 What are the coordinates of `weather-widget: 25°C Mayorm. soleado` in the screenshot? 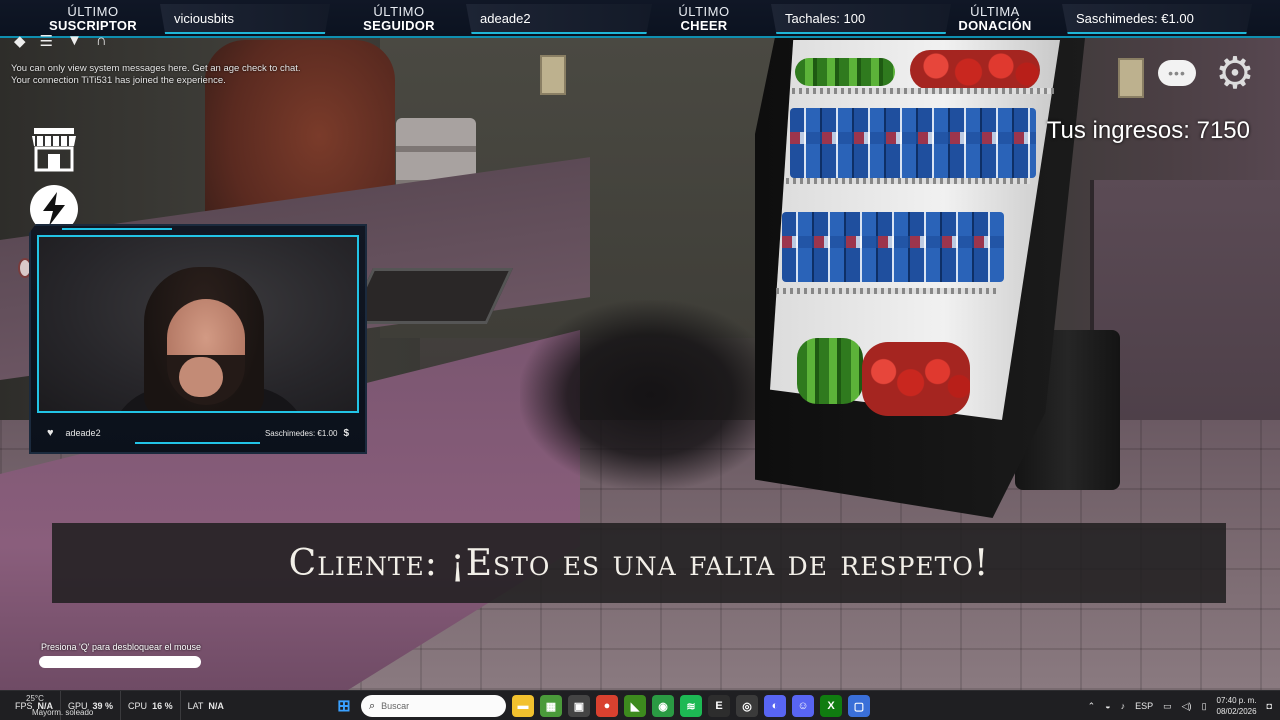 It's located at (59, 705).